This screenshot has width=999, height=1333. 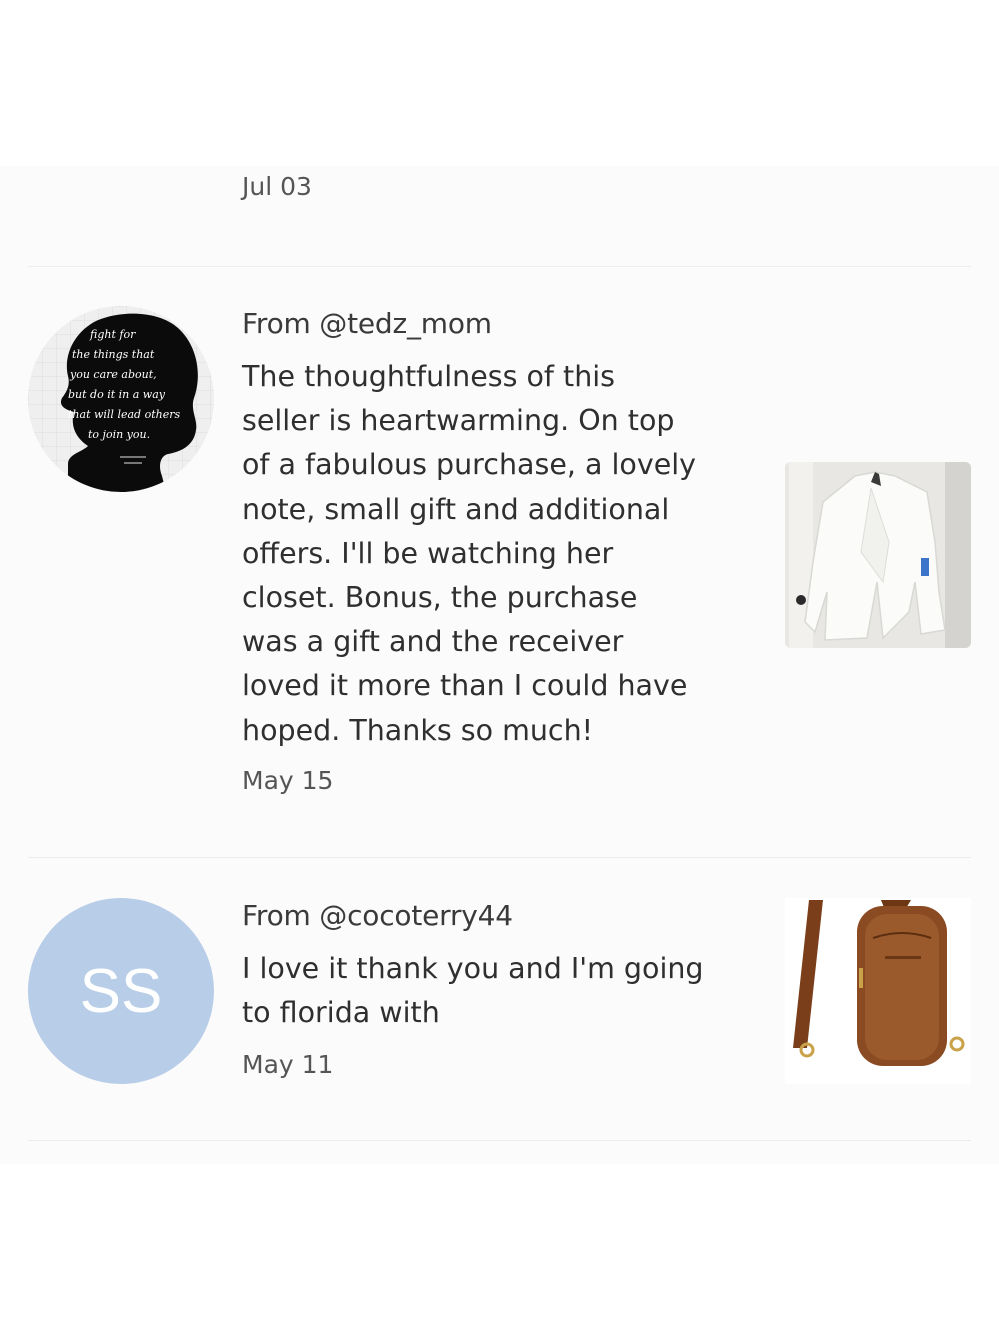 What do you see at coordinates (117, 394) in the screenshot?
I see `quote-line: but do it in a way` at bounding box center [117, 394].